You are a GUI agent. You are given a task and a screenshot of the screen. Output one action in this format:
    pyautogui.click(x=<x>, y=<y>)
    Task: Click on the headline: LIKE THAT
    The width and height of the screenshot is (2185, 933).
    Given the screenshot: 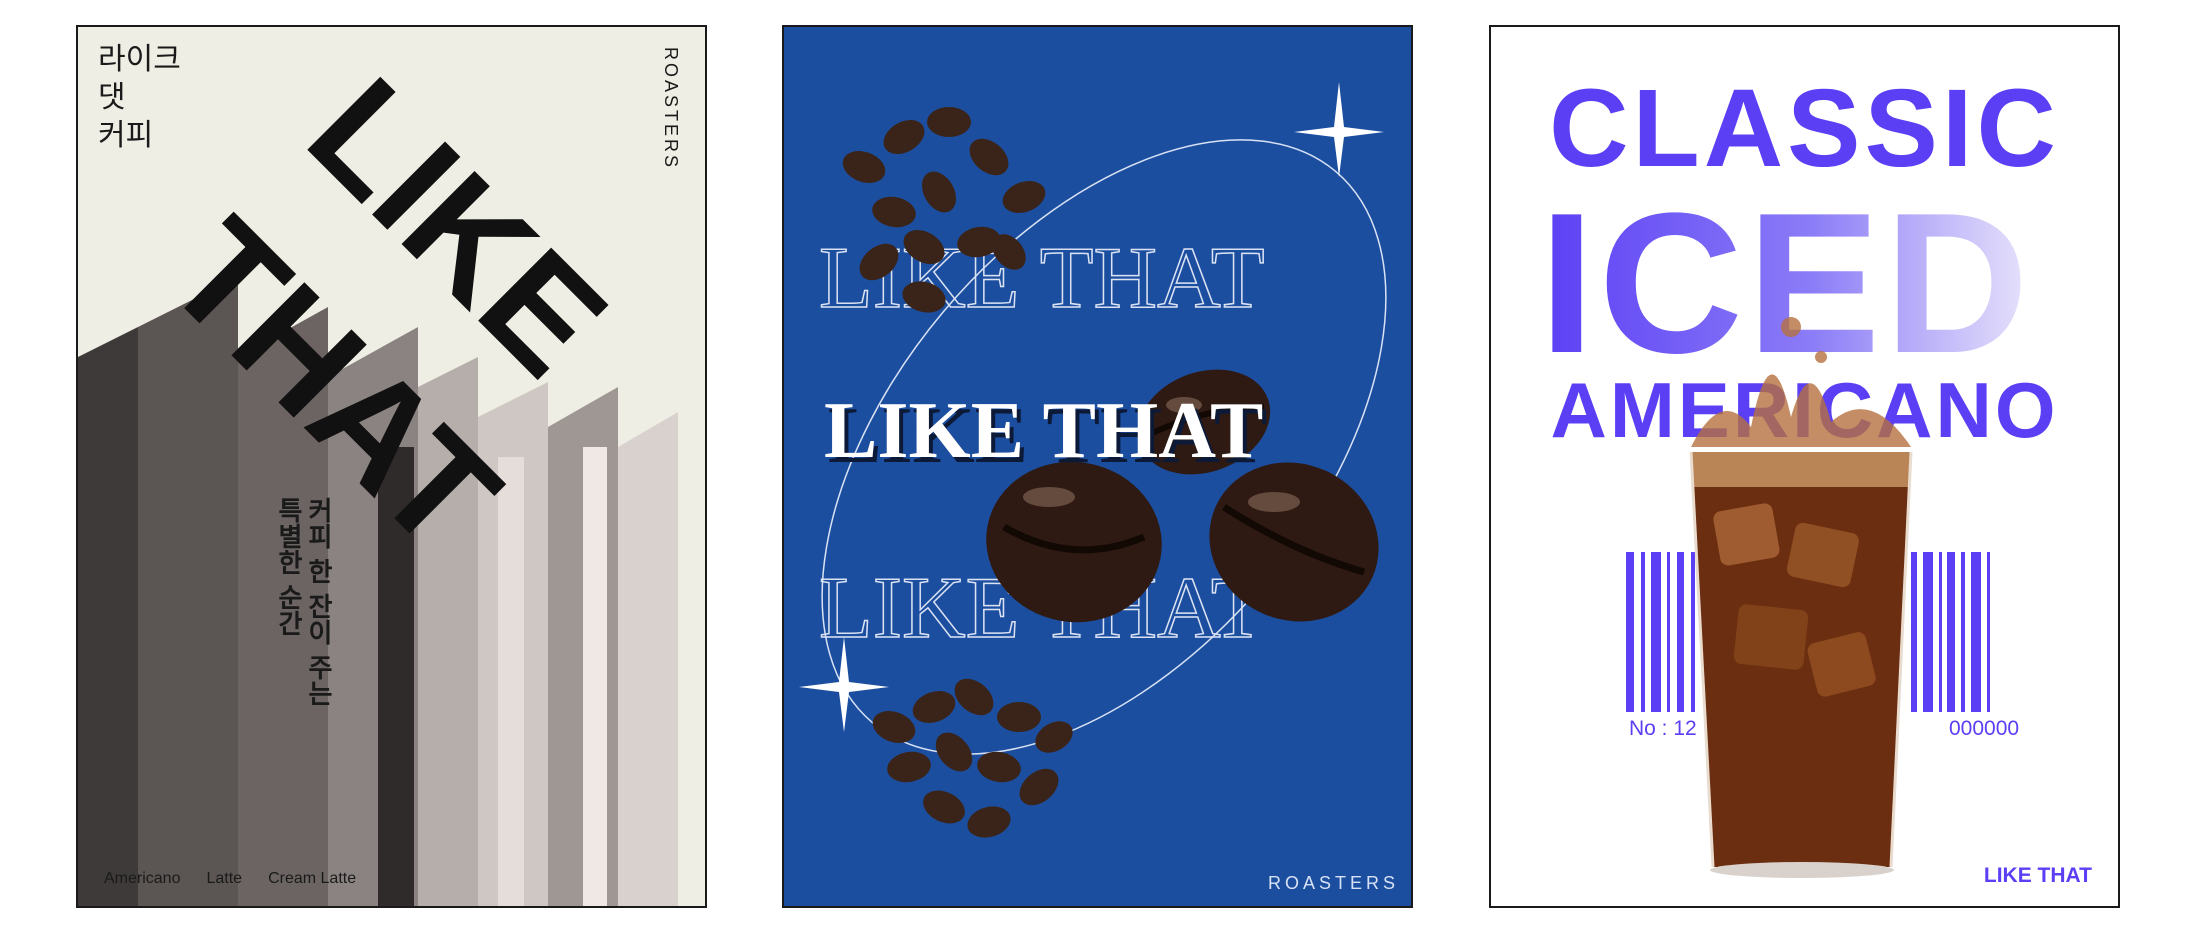 What is the action you would take?
    pyautogui.click(x=1043, y=431)
    